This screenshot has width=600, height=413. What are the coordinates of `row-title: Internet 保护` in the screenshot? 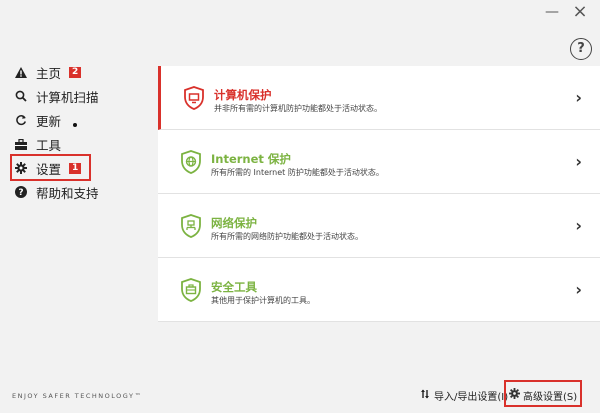 It's located at (251, 159).